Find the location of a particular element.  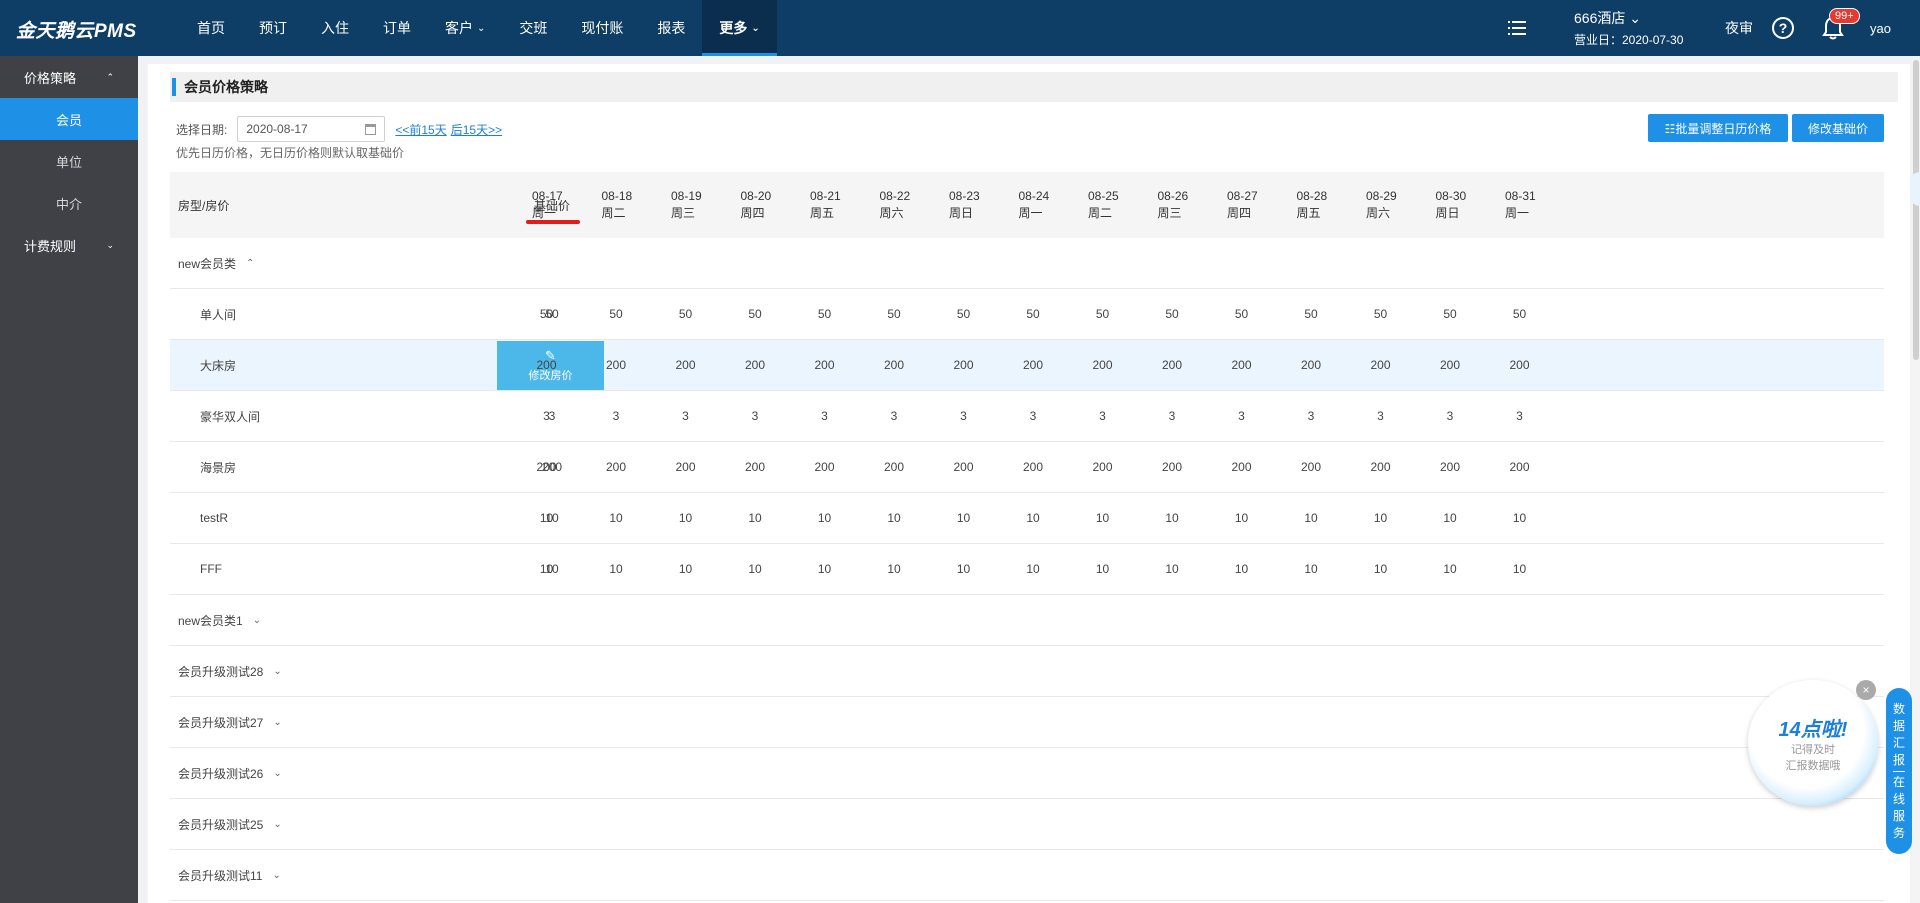

edge-tab is located at coordinates (1915, 189).